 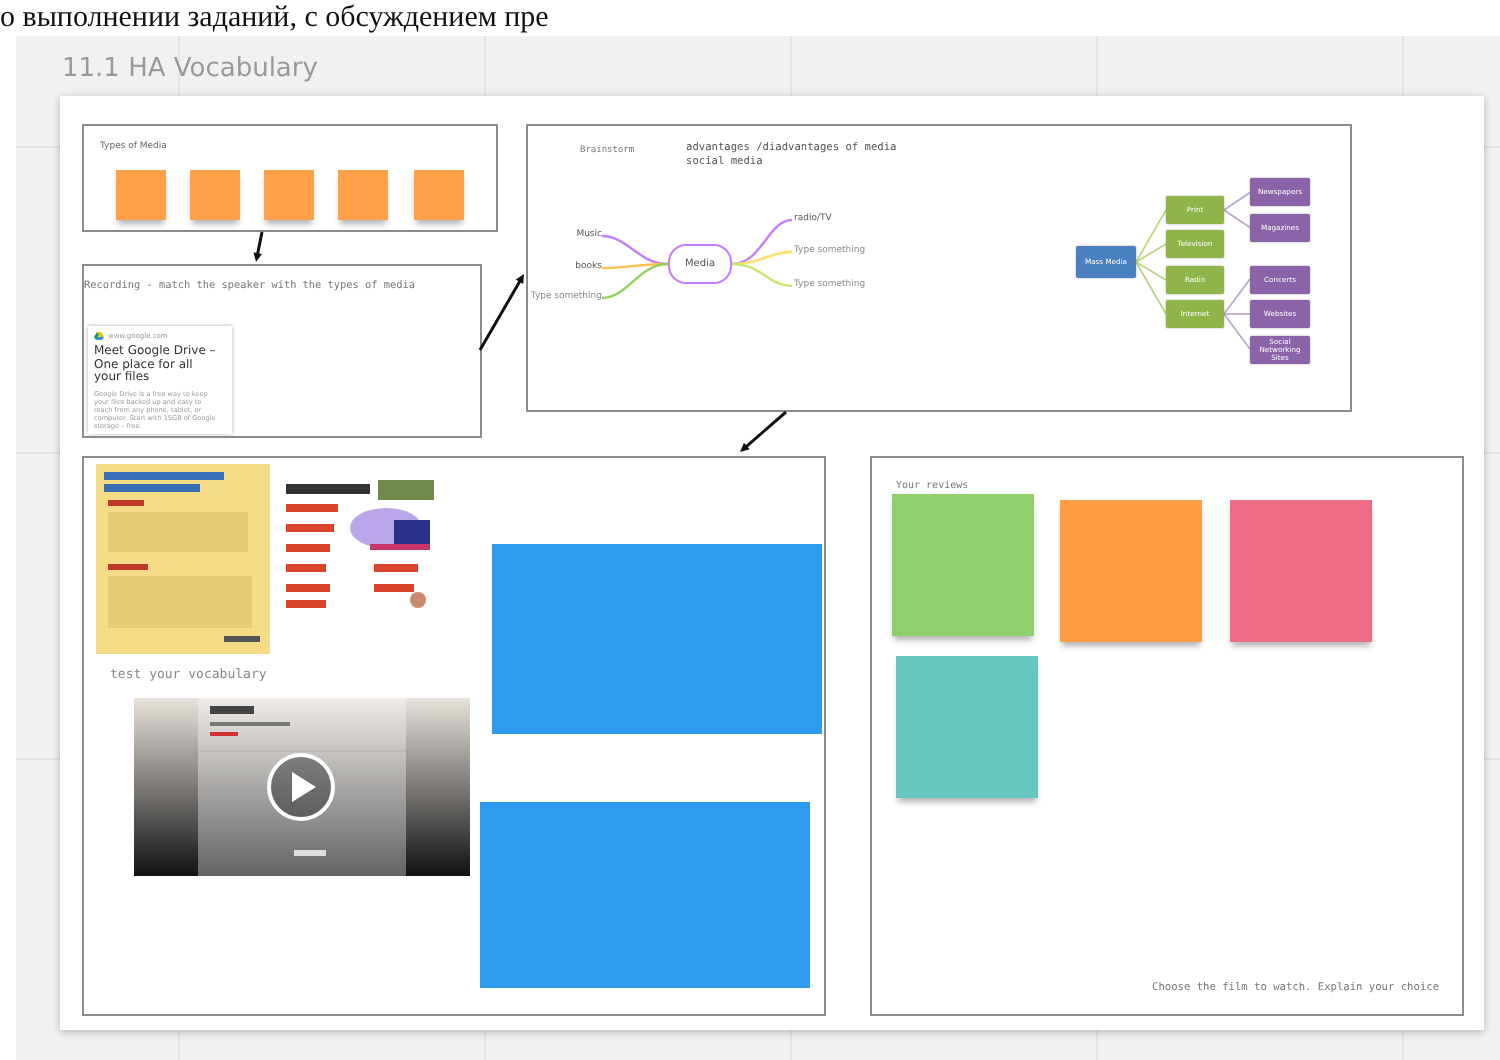 I want to click on play-icon, so click(x=301, y=787).